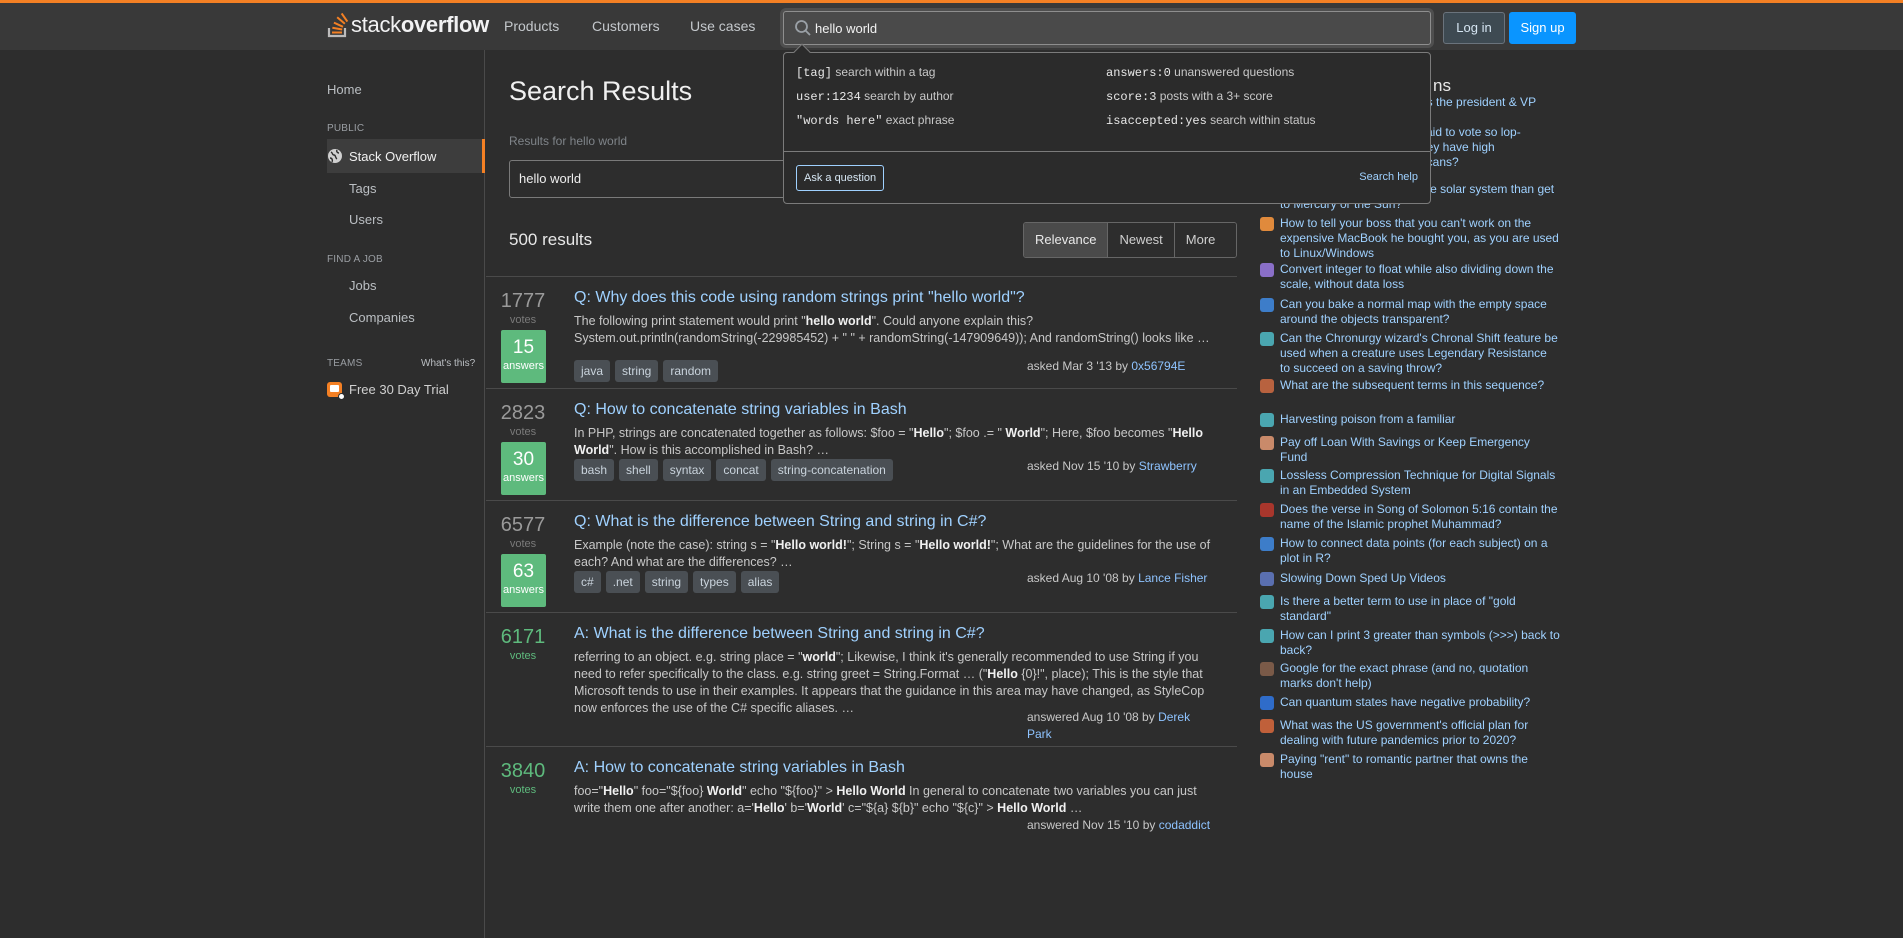 The width and height of the screenshot is (1903, 938). I want to click on codegolf-icon, so click(1267, 270).